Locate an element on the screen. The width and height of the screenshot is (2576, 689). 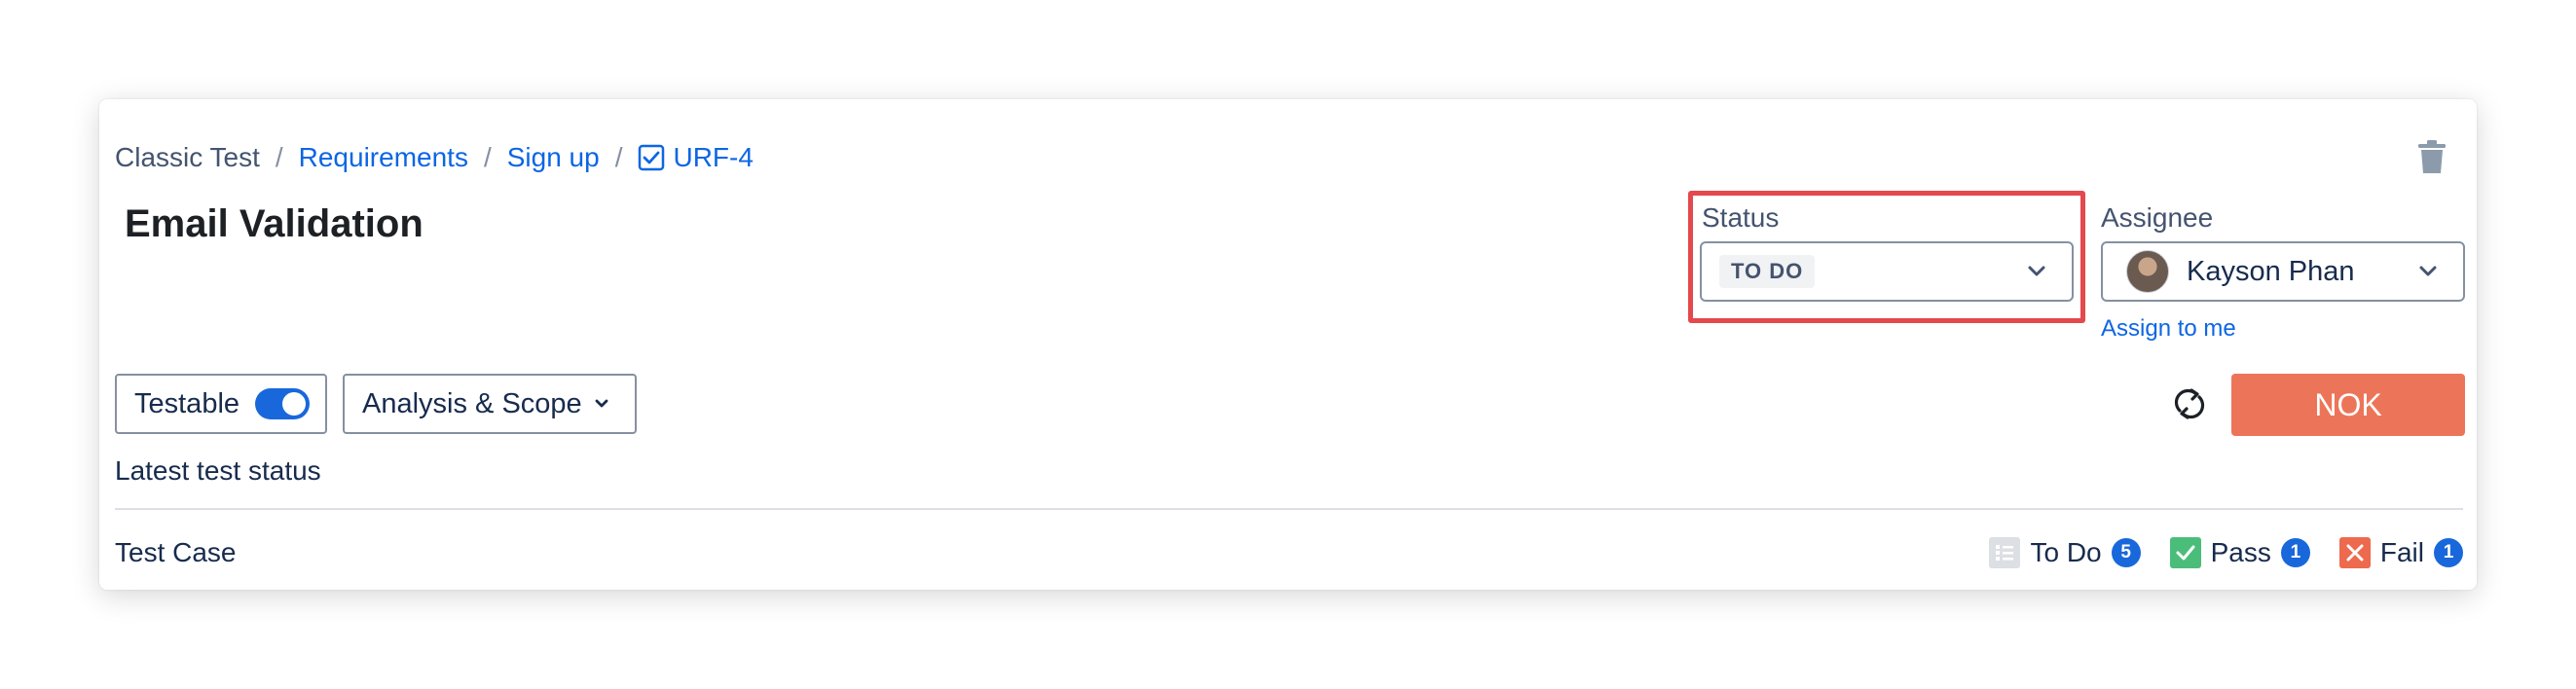
breadcrumb-issue: URF-4 is located at coordinates (696, 157).